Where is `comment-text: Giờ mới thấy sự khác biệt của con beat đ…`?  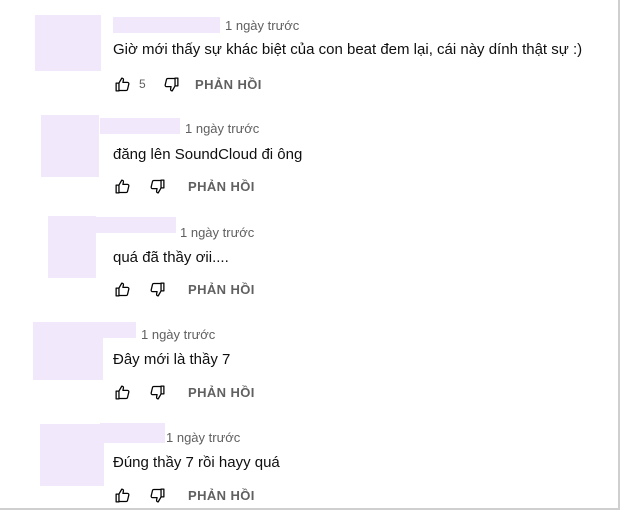 comment-text: Giờ mới thấy sự khác biệt của con beat đ… is located at coordinates (348, 49).